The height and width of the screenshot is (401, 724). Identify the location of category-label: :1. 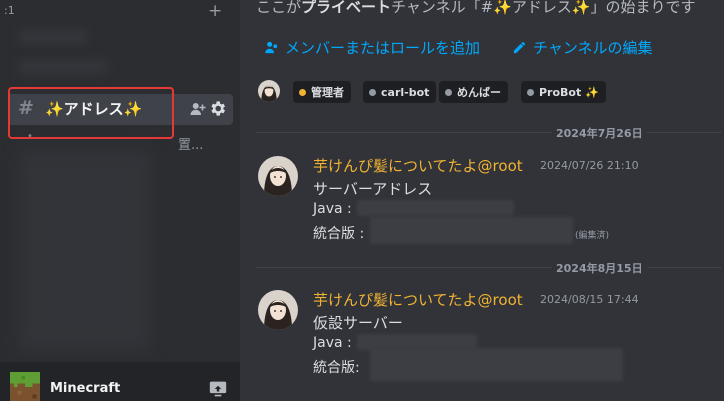
(9, 10).